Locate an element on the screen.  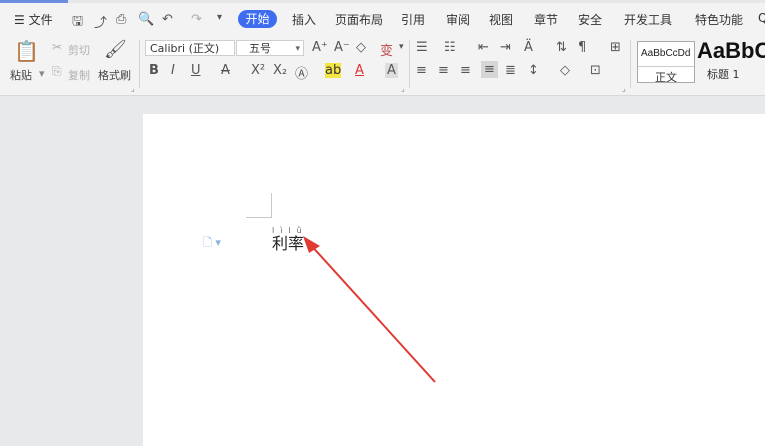
shrink-font-icon: A⁻ is located at coordinates (342, 47).